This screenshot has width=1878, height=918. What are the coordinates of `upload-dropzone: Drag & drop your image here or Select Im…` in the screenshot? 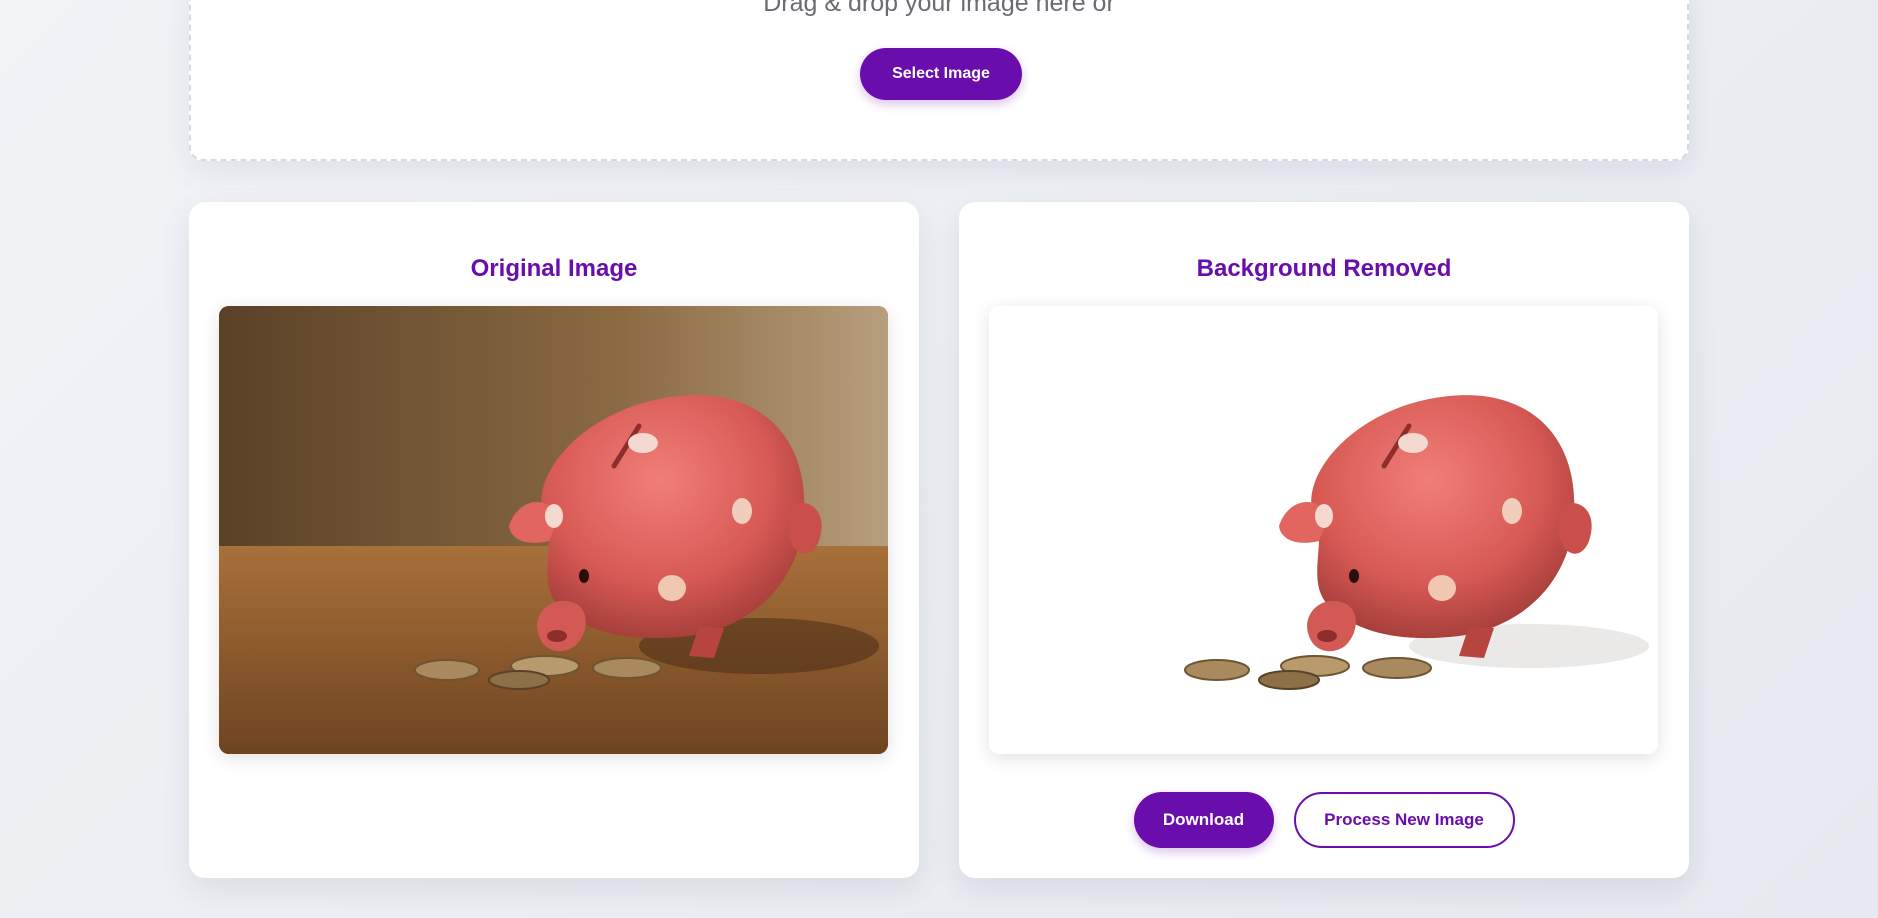 It's located at (939, 80).